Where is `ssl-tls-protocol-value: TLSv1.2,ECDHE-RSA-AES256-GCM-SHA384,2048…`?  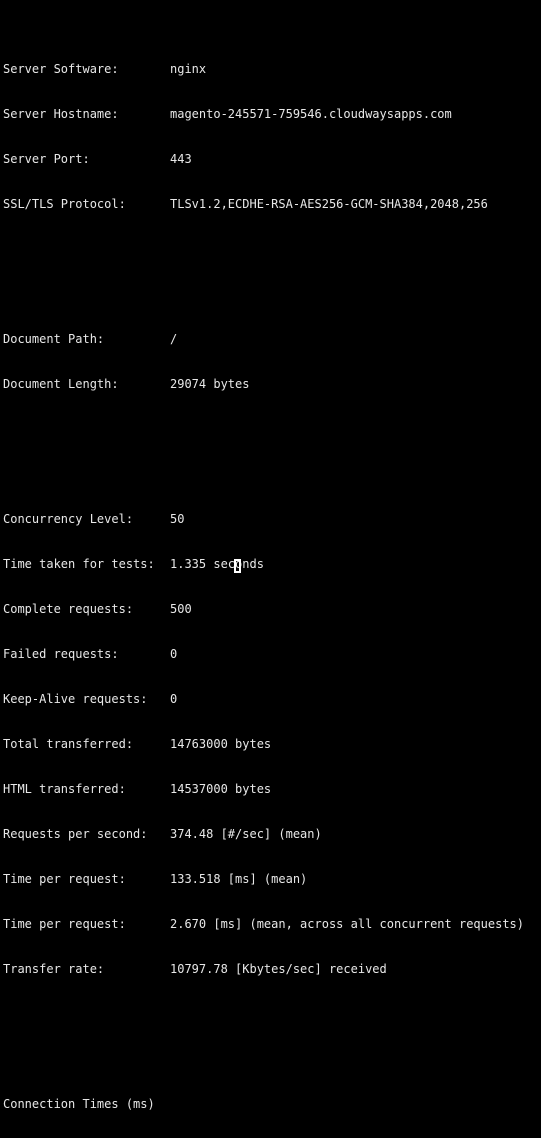
ssl-tls-protocol-value: TLSv1.2,ECDHE-RSA-AES256-GCM-SHA384,2048… is located at coordinates (329, 204).